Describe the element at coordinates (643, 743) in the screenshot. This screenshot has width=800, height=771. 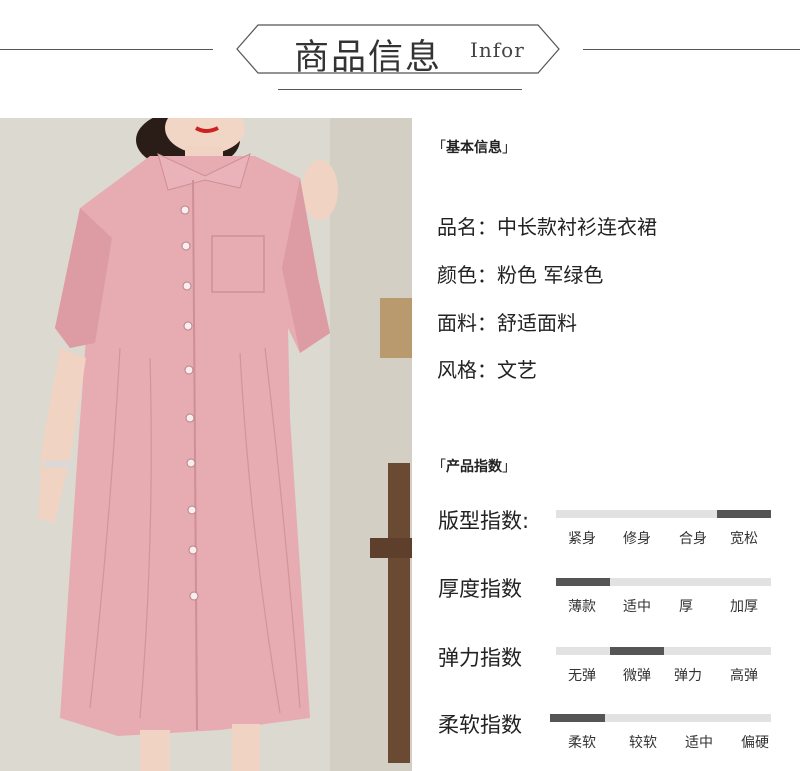
I see `index-softness-level: 较软` at that location.